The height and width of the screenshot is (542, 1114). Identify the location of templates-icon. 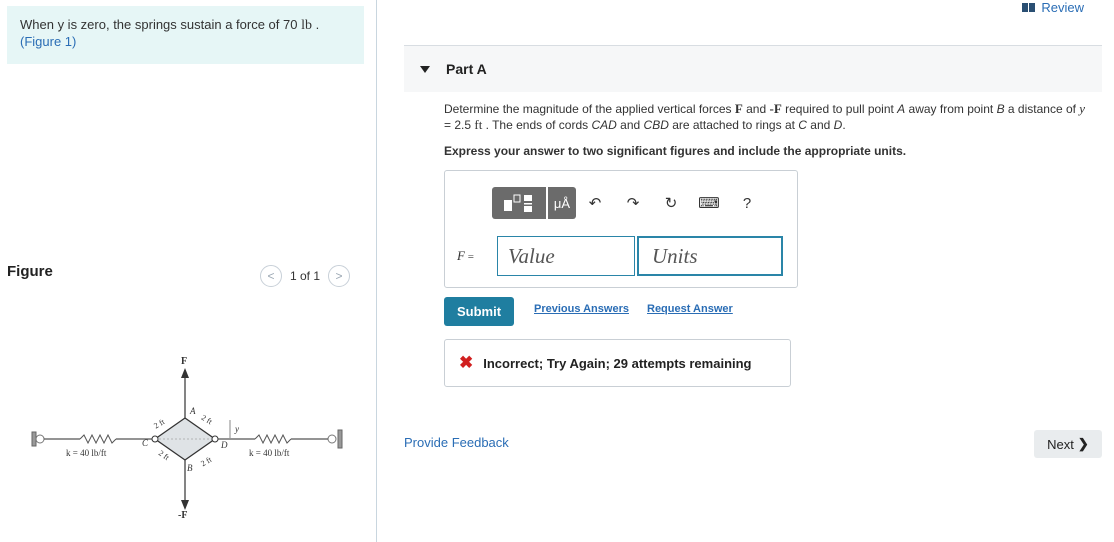
(518, 203).